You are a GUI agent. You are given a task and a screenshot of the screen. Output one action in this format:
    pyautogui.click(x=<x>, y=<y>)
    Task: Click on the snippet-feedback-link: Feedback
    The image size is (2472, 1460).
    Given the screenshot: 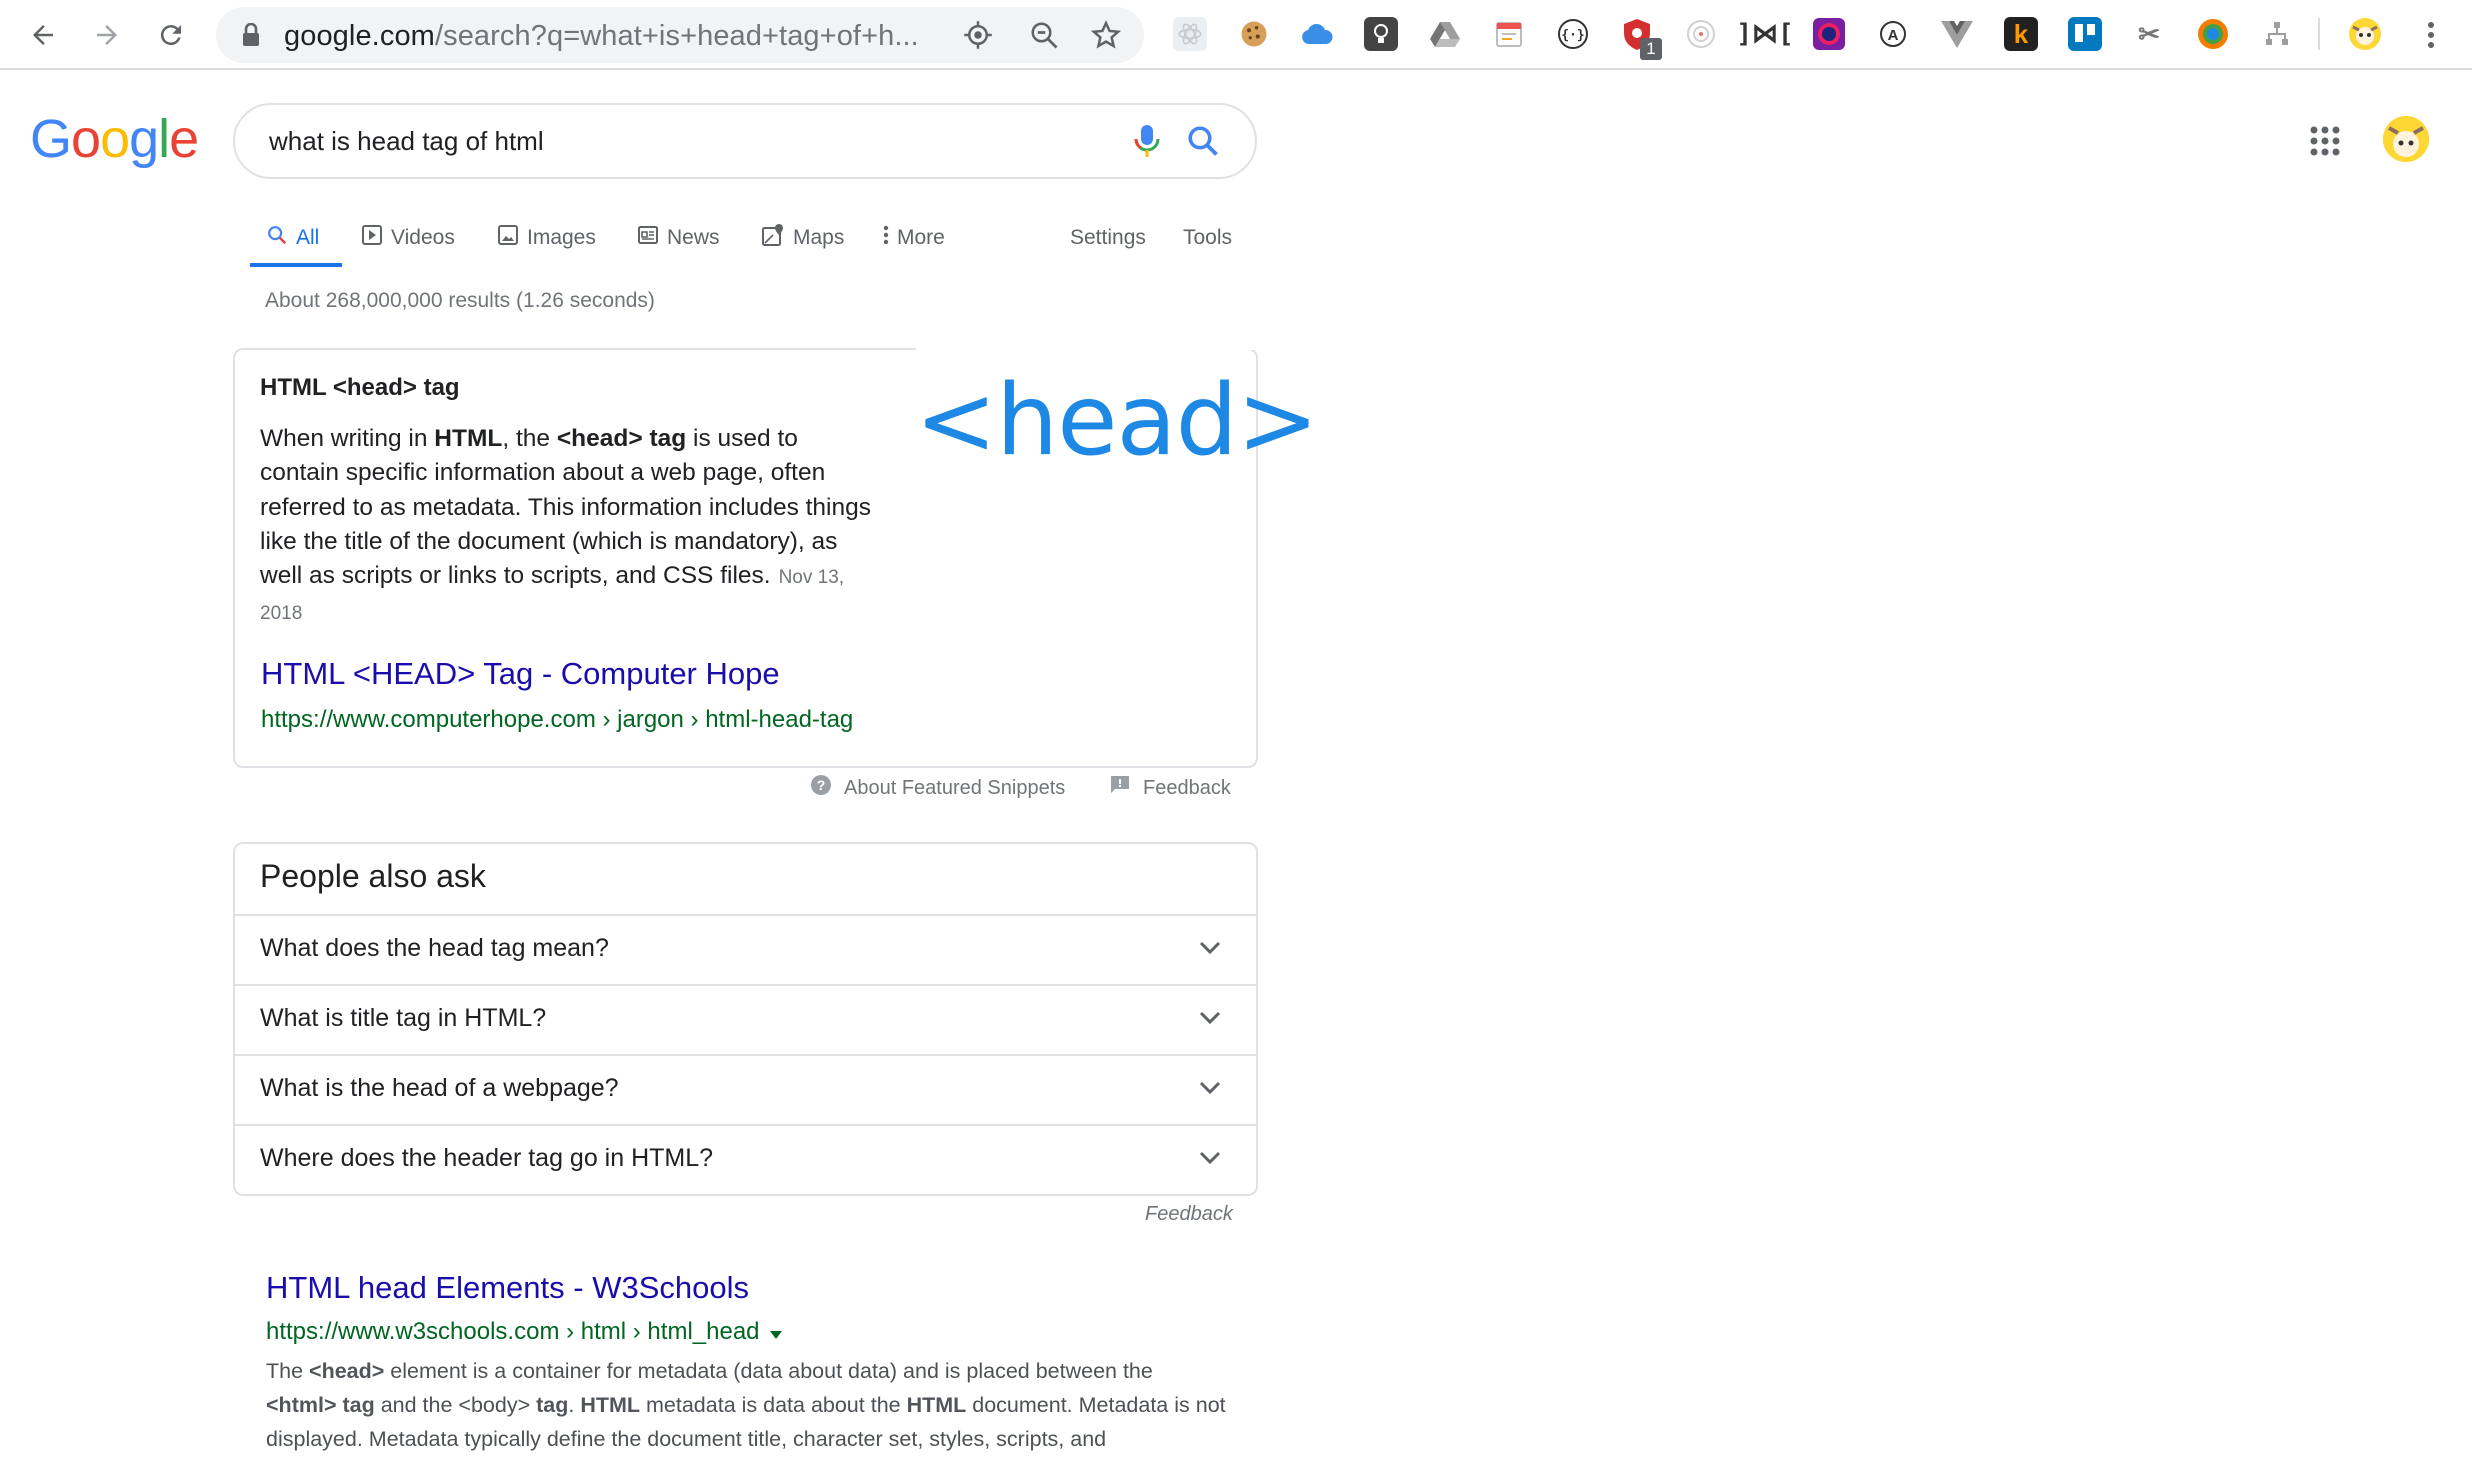 What is the action you would take?
    pyautogui.click(x=1170, y=788)
    